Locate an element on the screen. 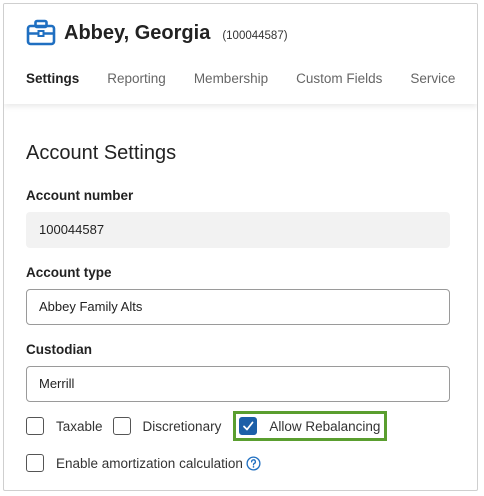  account-number-field: 100044587 is located at coordinates (238, 230).